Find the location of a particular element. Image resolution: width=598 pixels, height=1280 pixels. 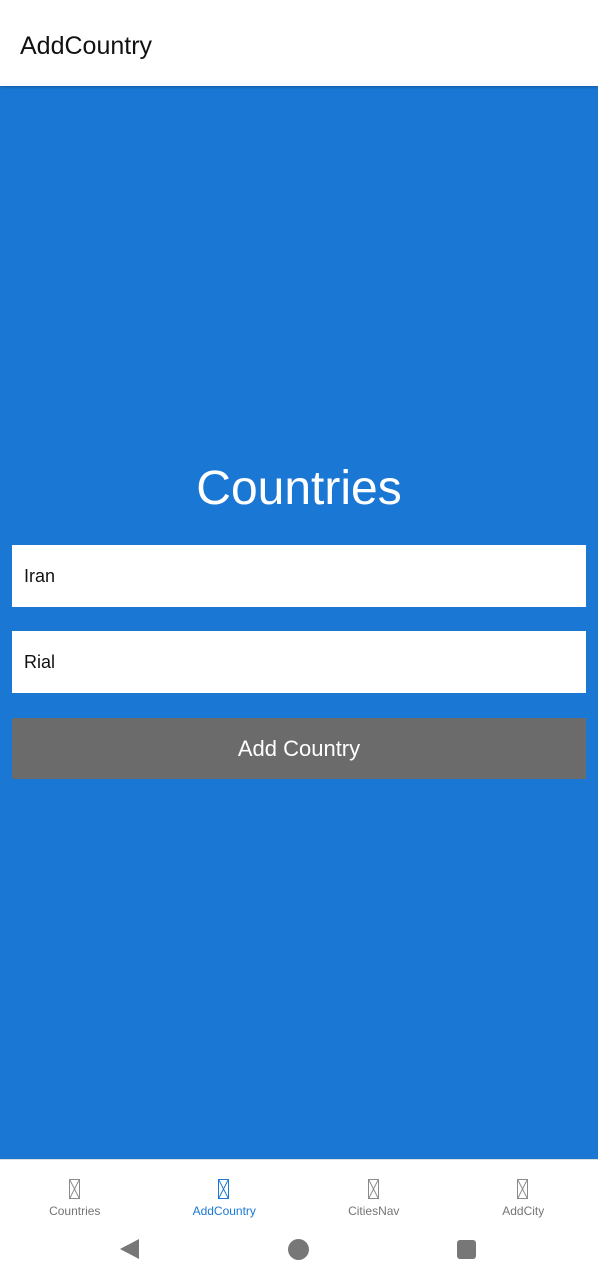

nav-tab-addcity: AddCity is located at coordinates (523, 1192).